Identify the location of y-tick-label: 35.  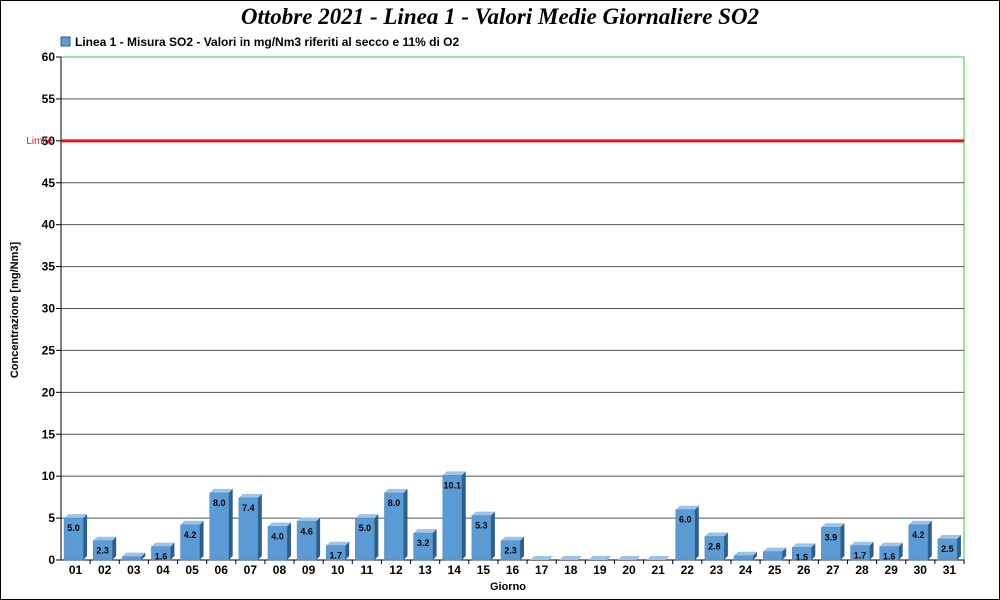
(49, 267).